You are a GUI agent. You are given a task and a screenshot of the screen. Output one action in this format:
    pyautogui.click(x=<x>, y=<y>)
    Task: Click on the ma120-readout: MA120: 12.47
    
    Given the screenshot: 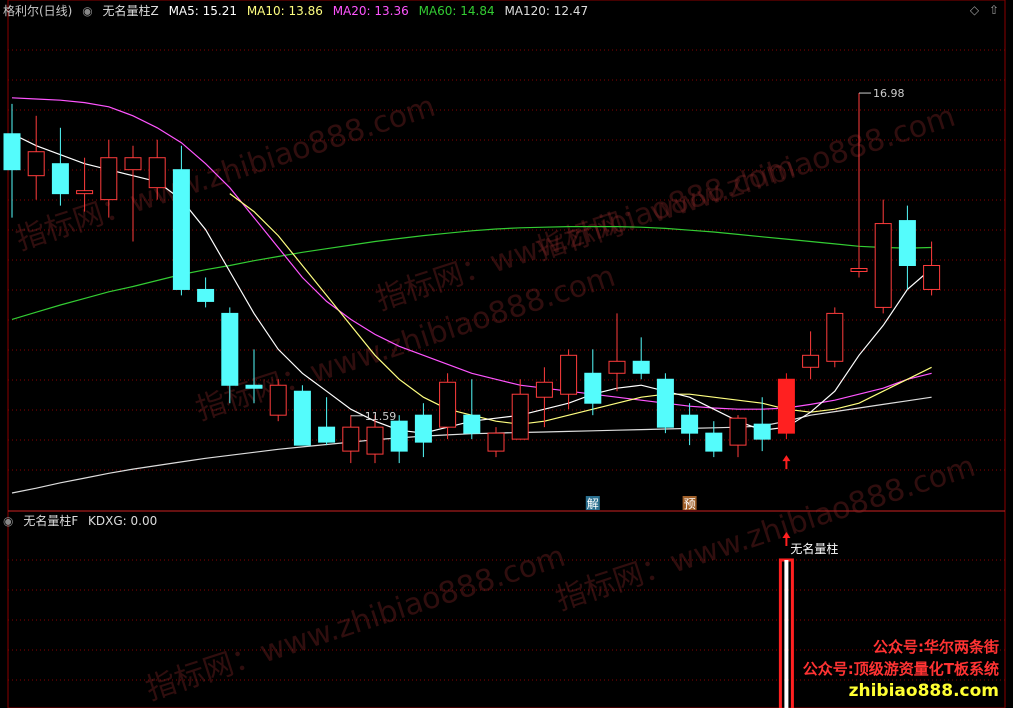 What is the action you would take?
    pyautogui.click(x=546, y=11)
    